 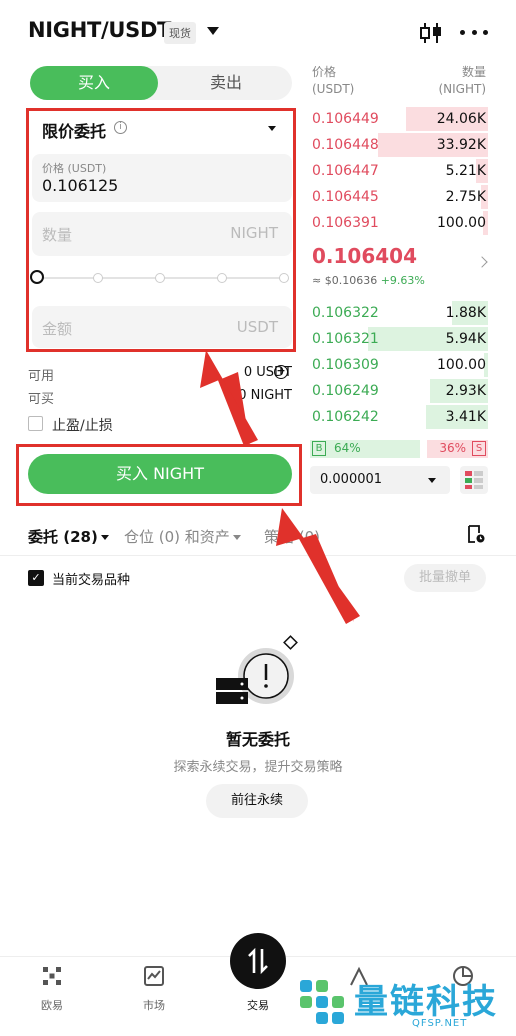 I want to click on bid-price: 0.106242, so click(x=345, y=417).